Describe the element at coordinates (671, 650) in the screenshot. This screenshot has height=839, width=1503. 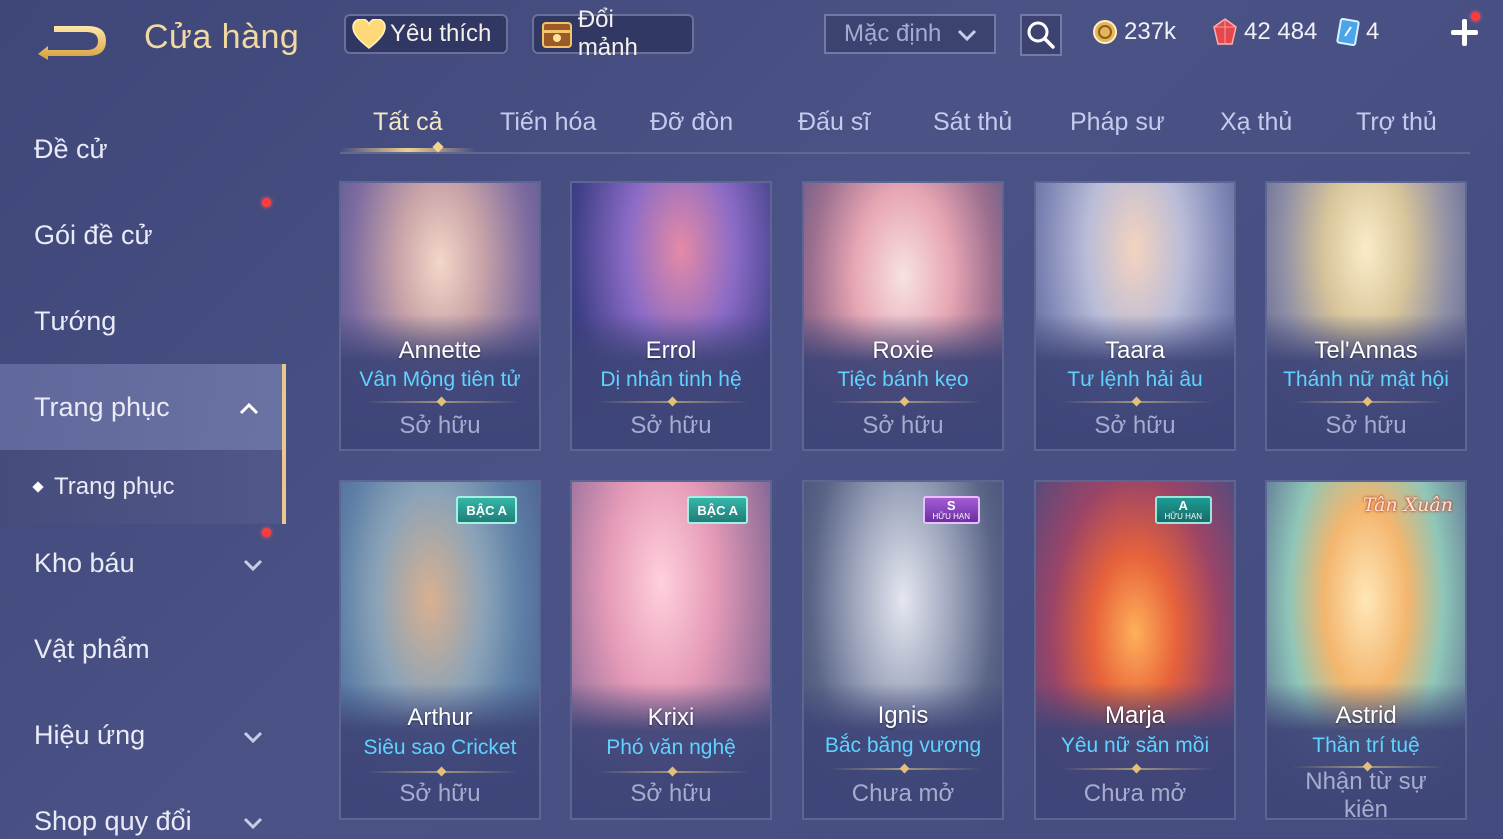
I see `skin-card: BẬC A Krixi Phó văn nghệ Sở hữu` at that location.